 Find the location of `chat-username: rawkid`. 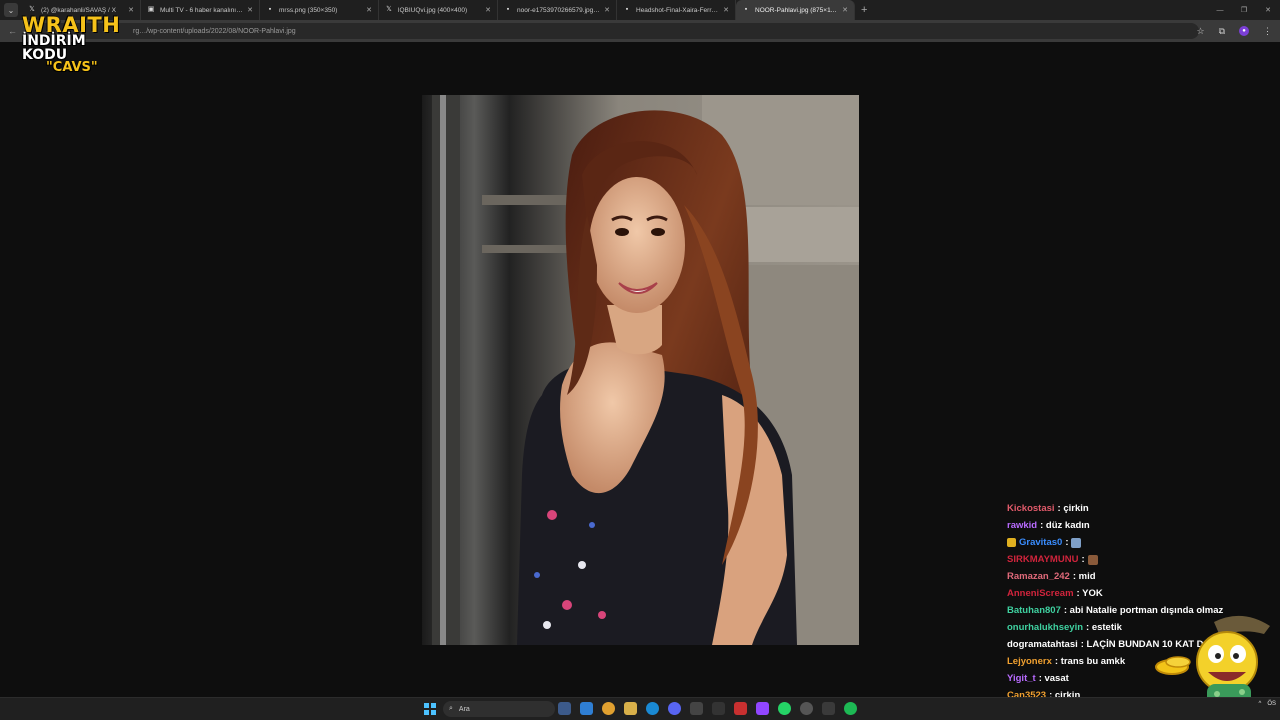

chat-username: rawkid is located at coordinates (1022, 525).